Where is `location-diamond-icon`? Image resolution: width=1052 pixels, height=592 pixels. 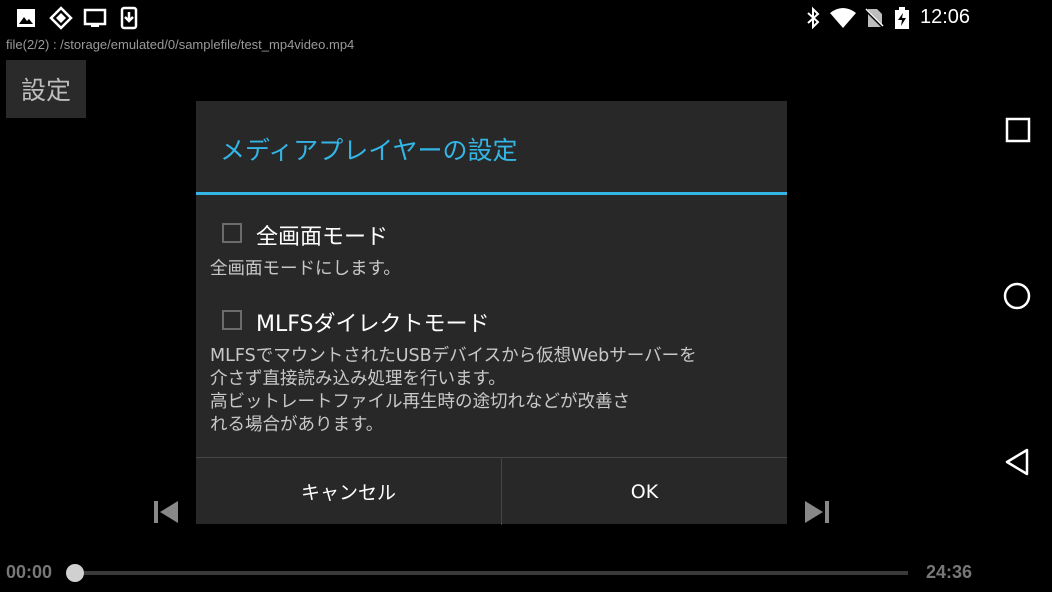
location-diamond-icon is located at coordinates (61, 18).